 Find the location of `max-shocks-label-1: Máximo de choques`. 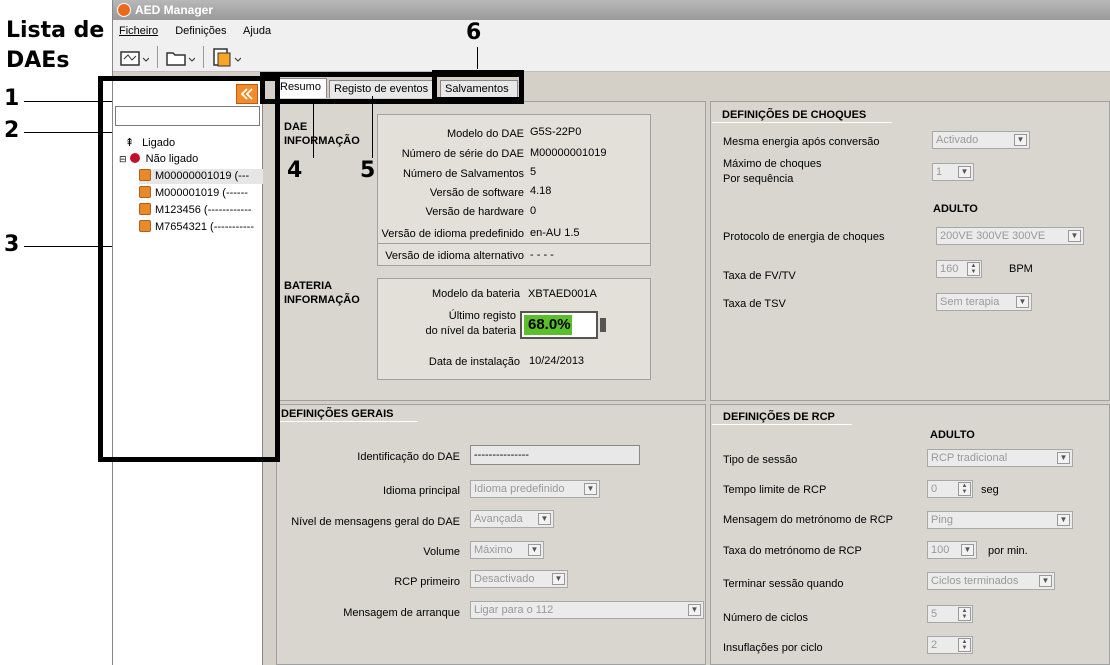

max-shocks-label-1: Máximo de choques is located at coordinates (772, 164).